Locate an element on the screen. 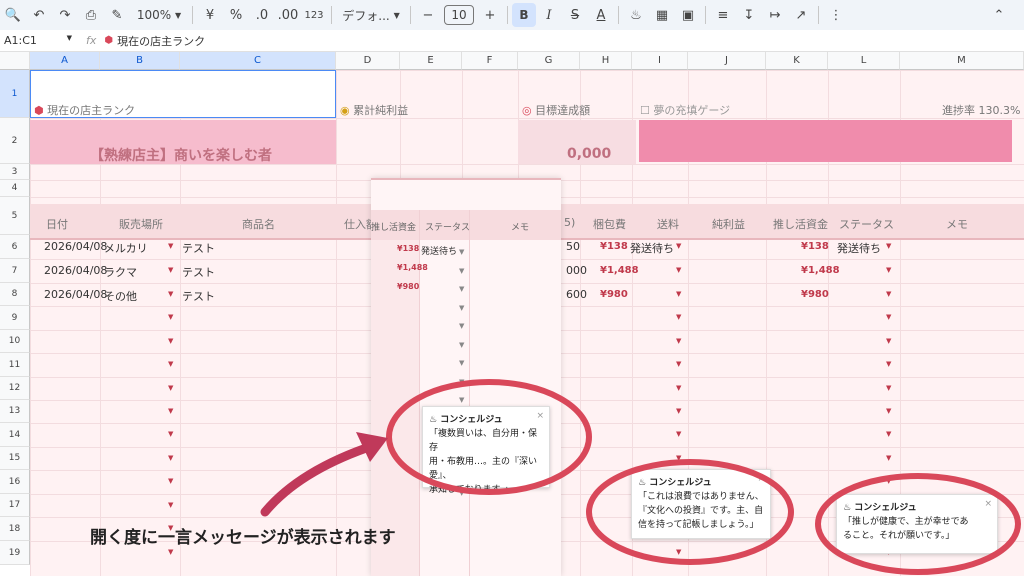 This screenshot has height=576, width=1024. search-icon: 🔍 is located at coordinates (13, 15).